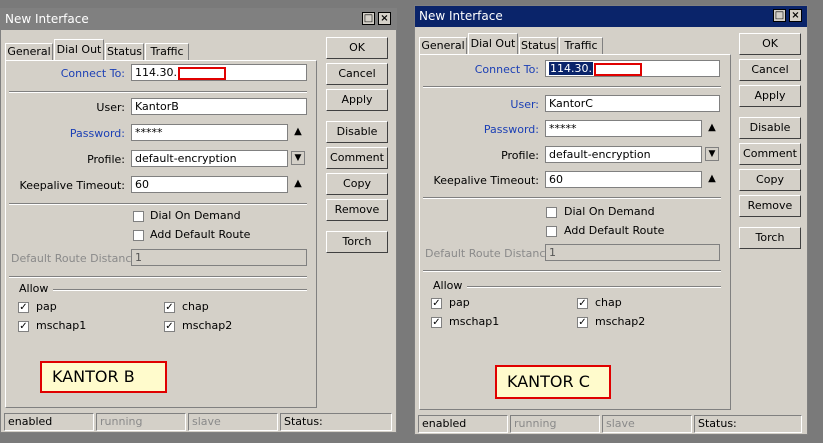  What do you see at coordinates (553, 382) in the screenshot?
I see `annotation-label: KANTOR C` at bounding box center [553, 382].